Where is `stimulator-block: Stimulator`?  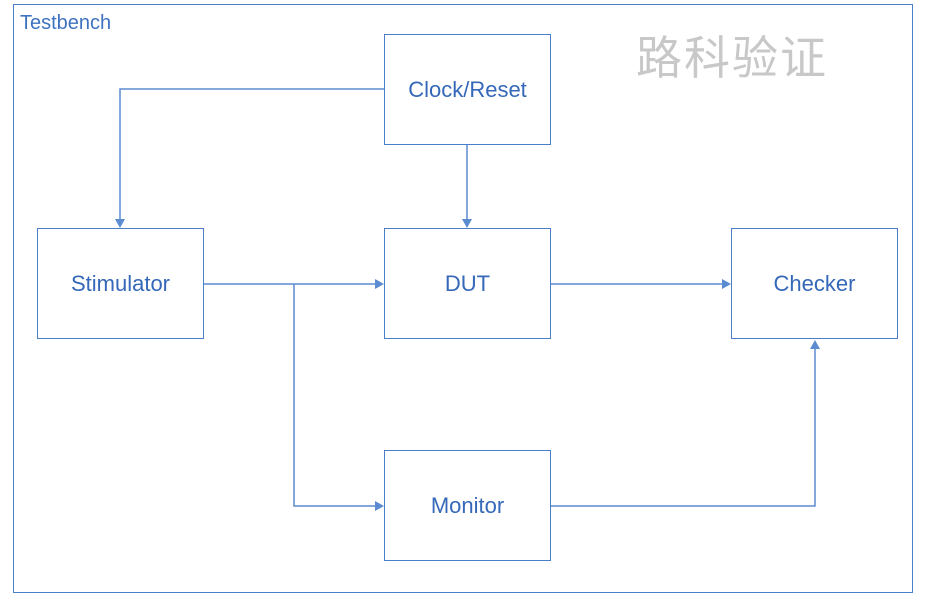
stimulator-block: Stimulator is located at coordinates (120, 283).